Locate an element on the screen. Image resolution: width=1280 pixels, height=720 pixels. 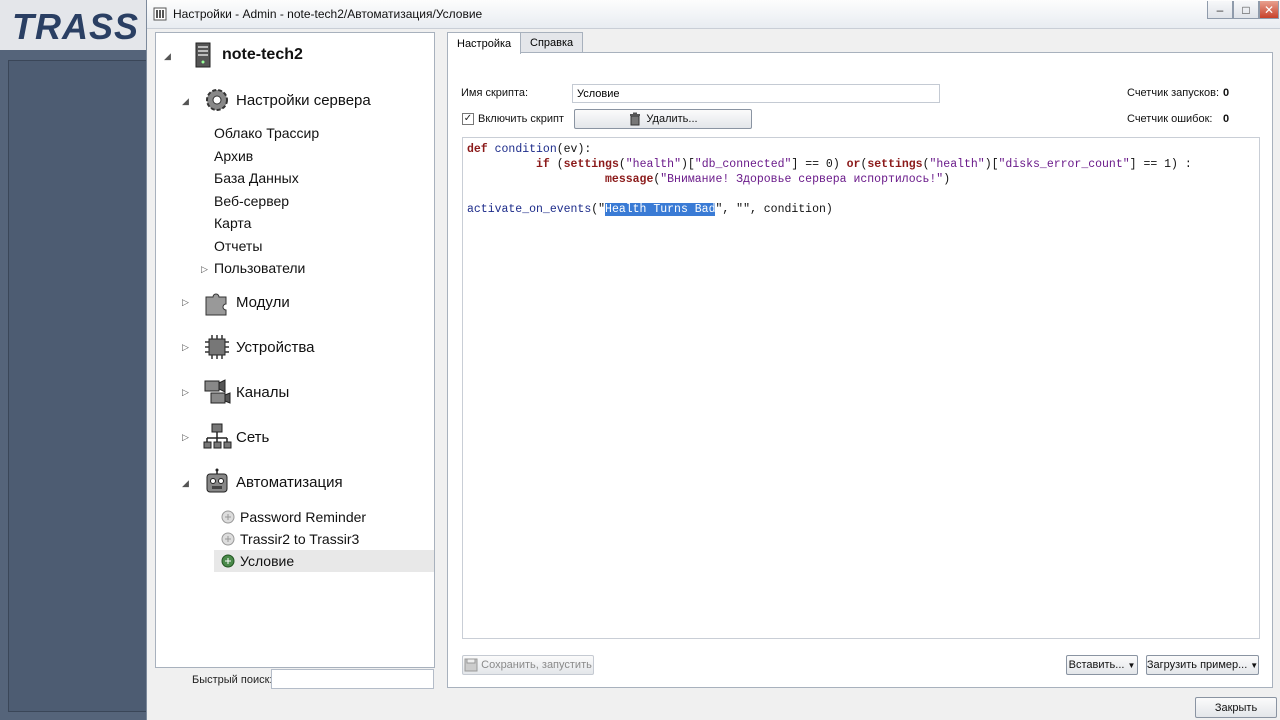
tree-label-automation: Автоматизация is located at coordinates (289, 482).